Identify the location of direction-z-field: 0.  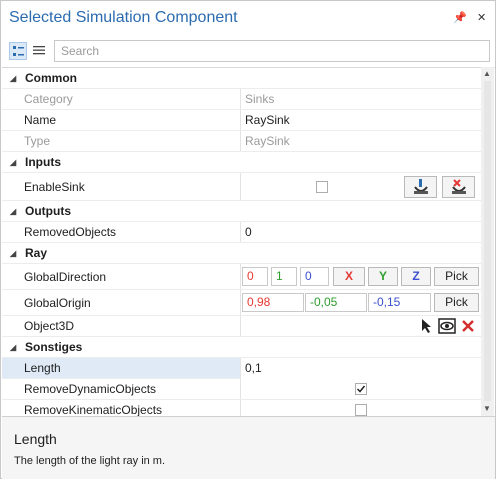
(314, 276).